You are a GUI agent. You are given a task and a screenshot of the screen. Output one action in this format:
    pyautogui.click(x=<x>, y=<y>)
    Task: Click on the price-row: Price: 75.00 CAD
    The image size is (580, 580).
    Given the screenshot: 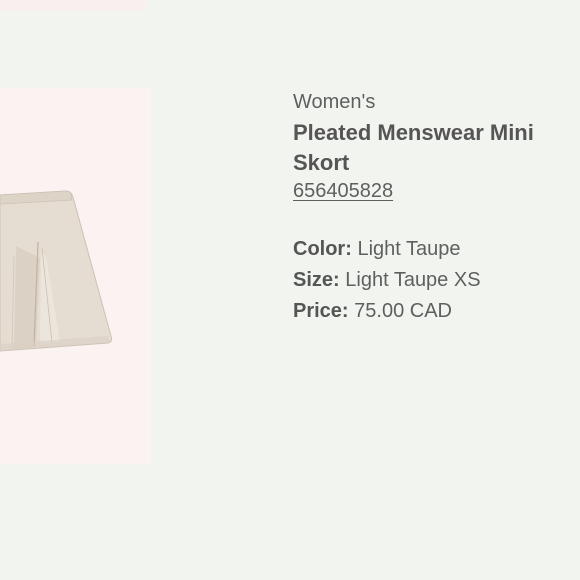 What is the action you would take?
    pyautogui.click(x=435, y=311)
    